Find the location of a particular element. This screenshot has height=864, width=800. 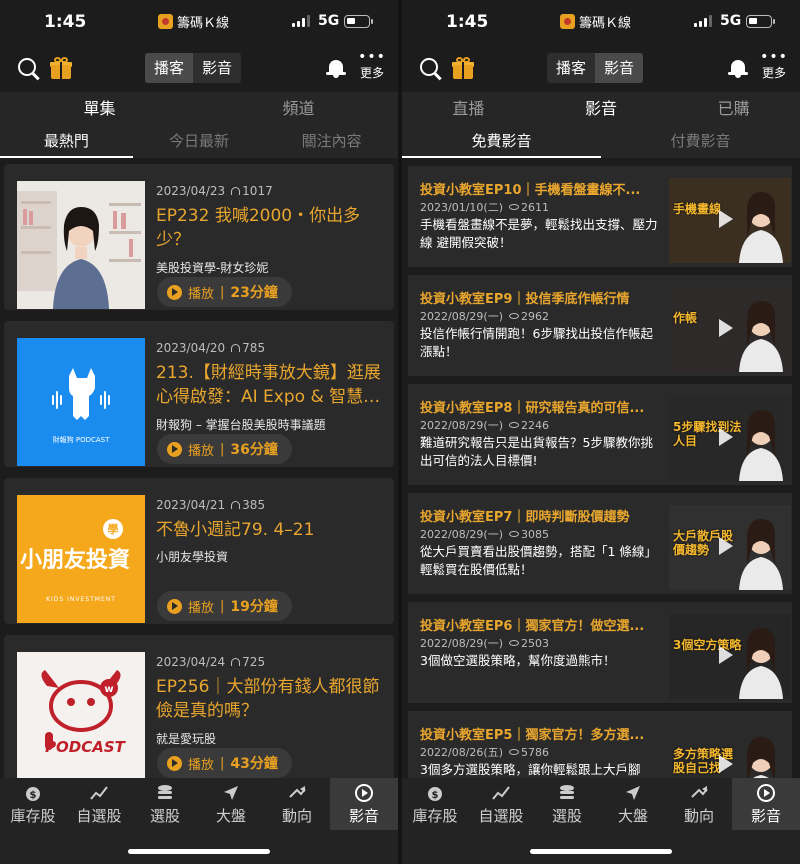

svg-text: w is located at coordinates (108, 689).